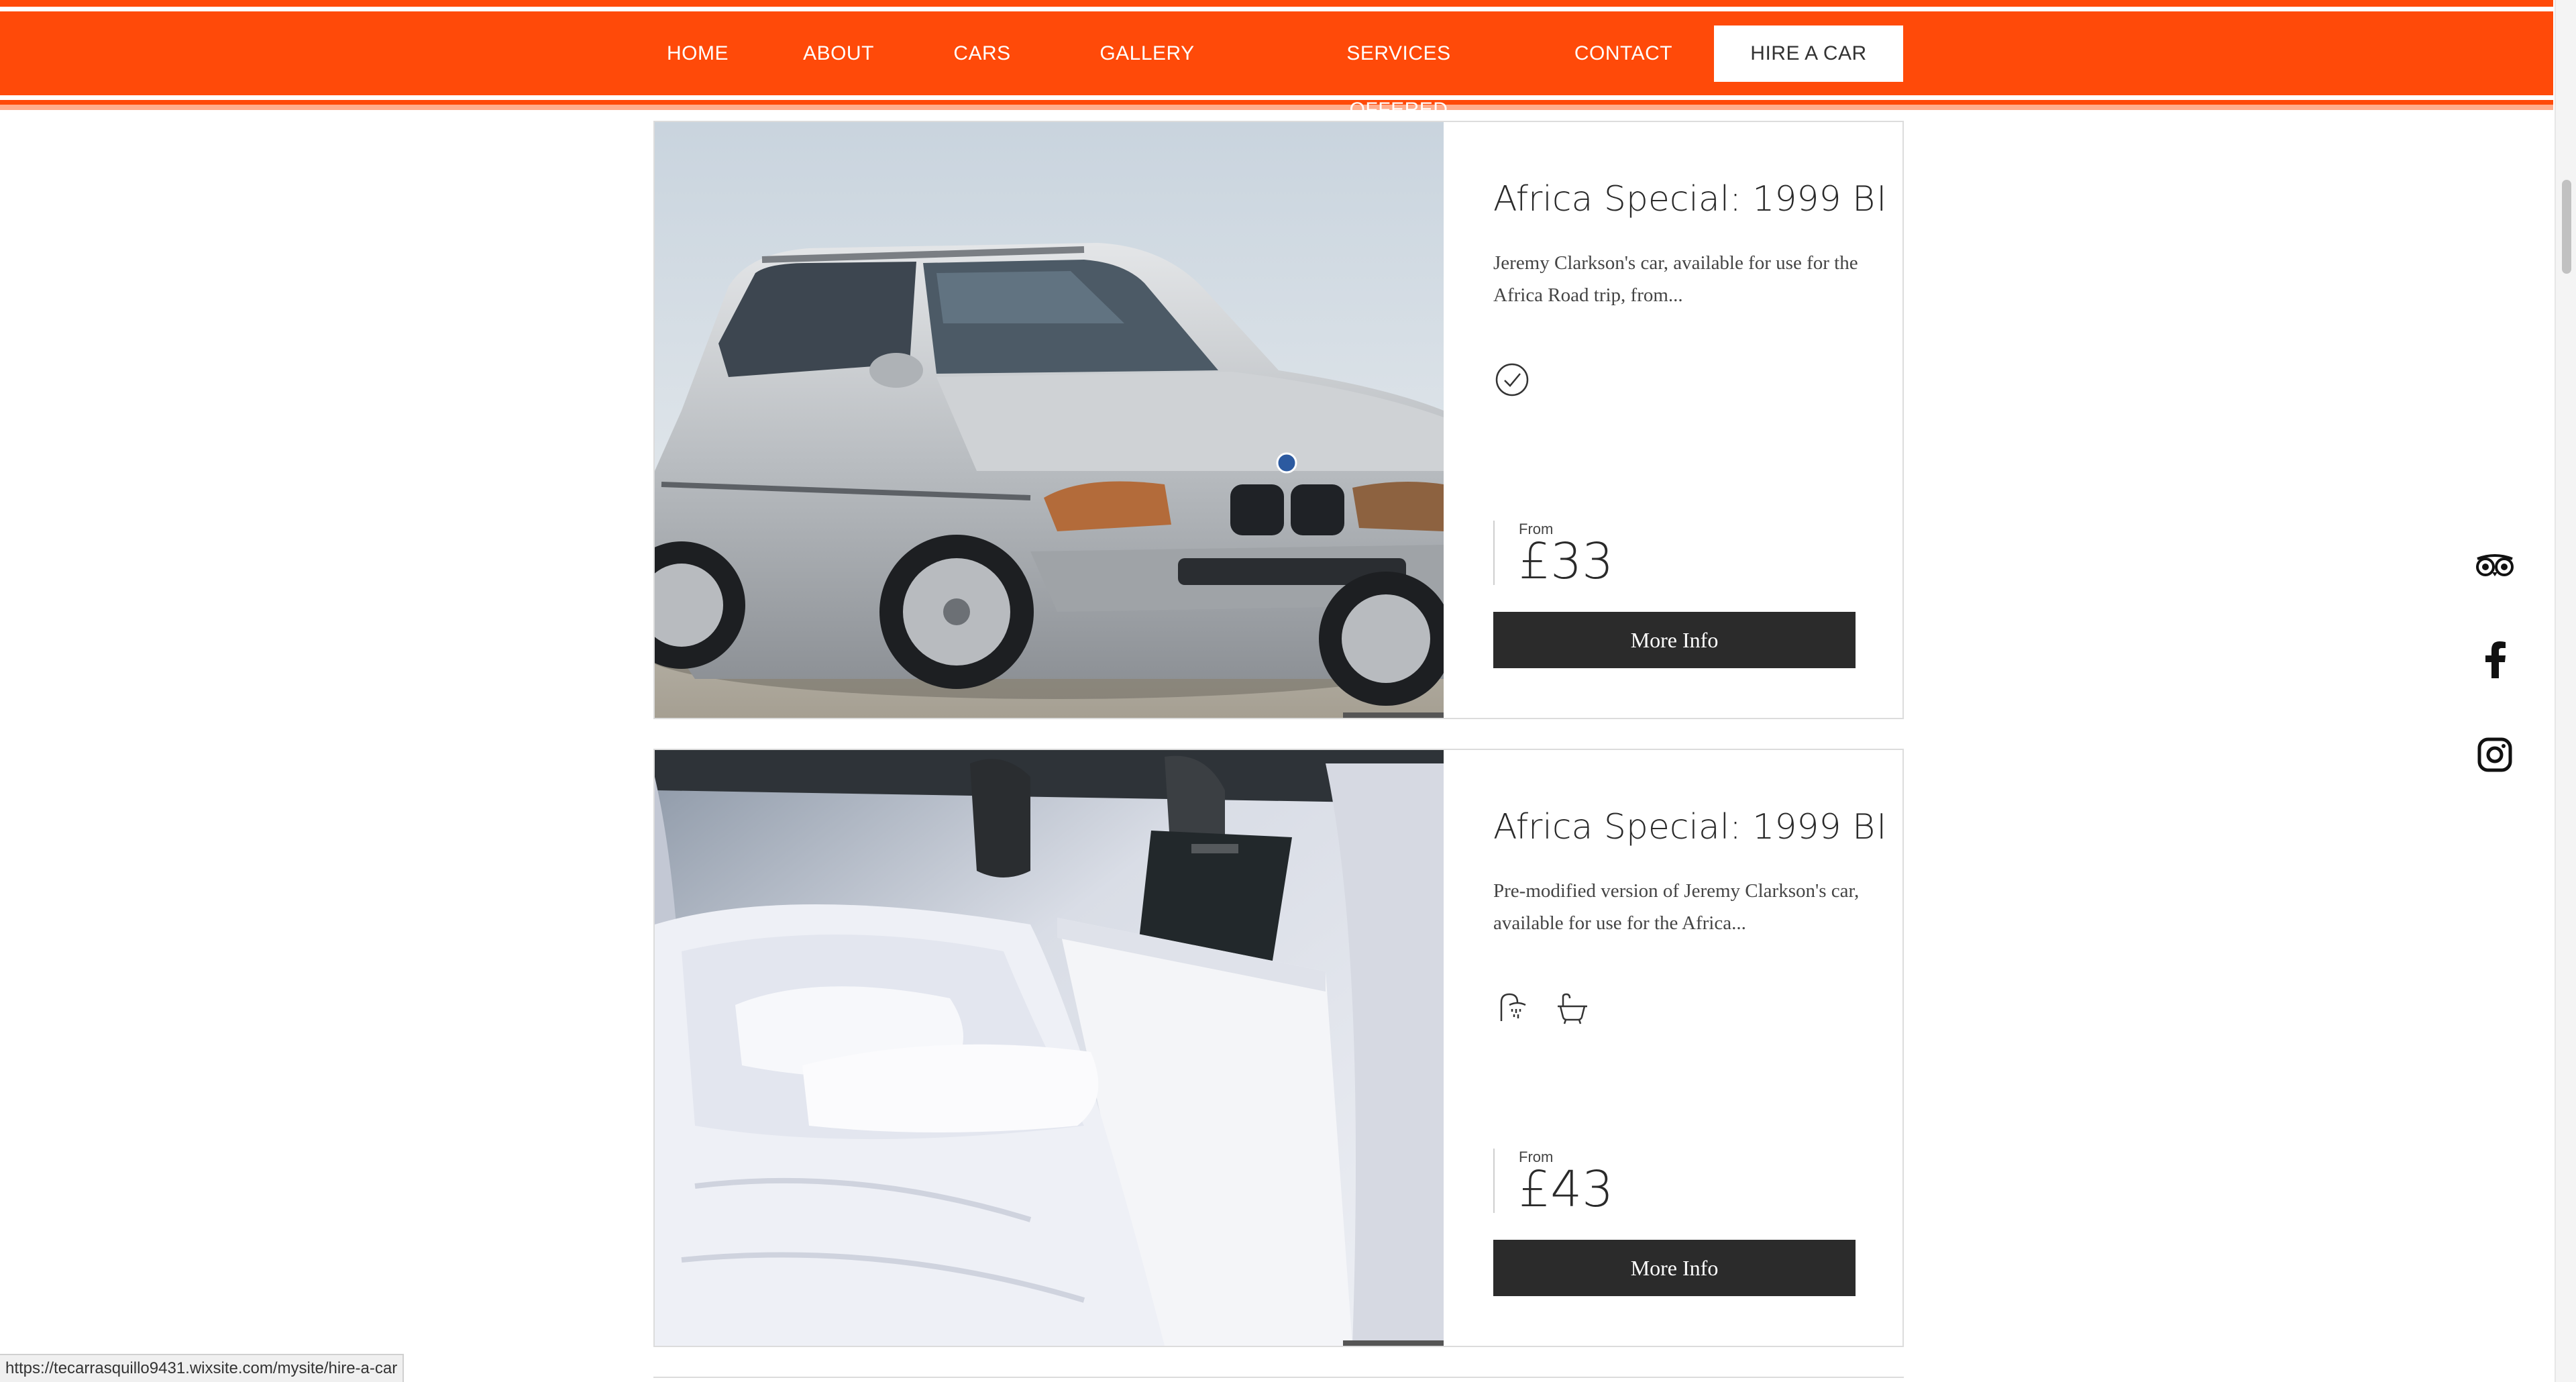 The height and width of the screenshot is (1382, 2576). I want to click on nav-services-offered: SERVICES OFFERED, so click(1398, 73).